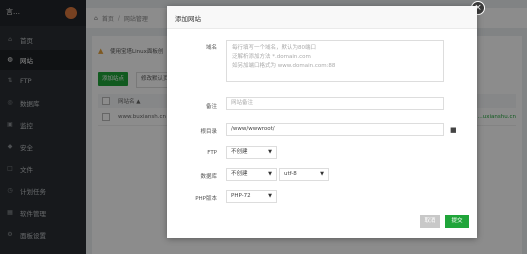  I want to click on folder-icon: ■, so click(454, 130).